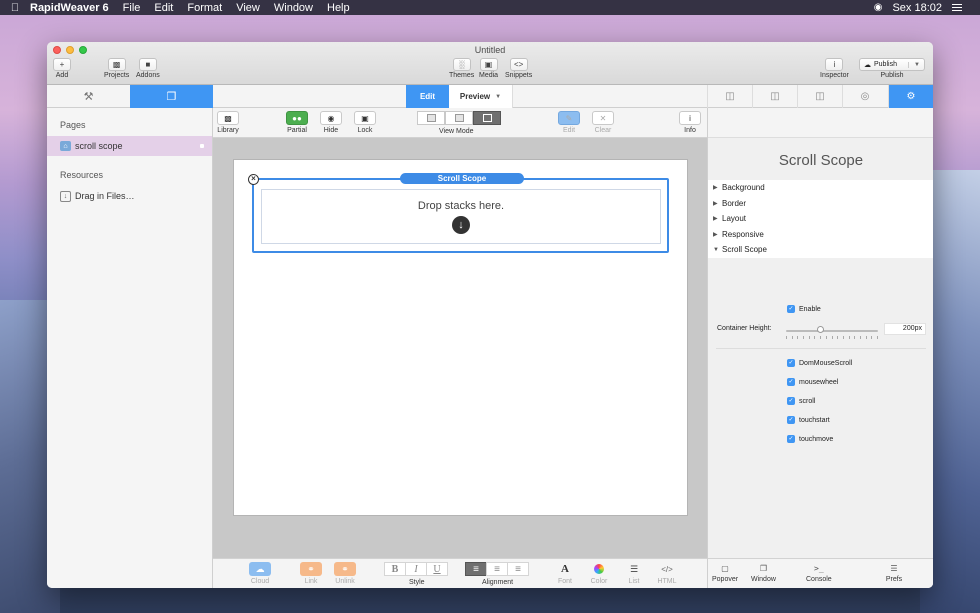 This screenshot has height=613, width=980. Describe the element at coordinates (808, 420) in the screenshot. I see `event-checkbox-touchstart: ✓ touchstart` at that location.